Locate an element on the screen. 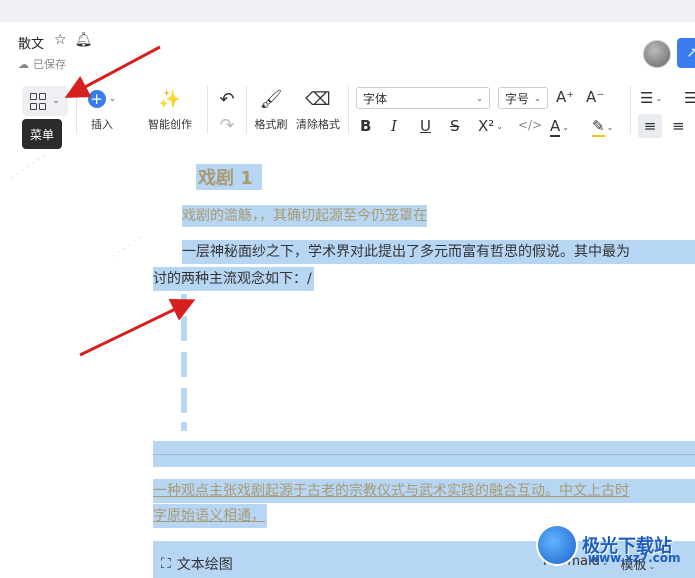 This screenshot has height=578, width=695. arrow-to-text is located at coordinates (137, 328).